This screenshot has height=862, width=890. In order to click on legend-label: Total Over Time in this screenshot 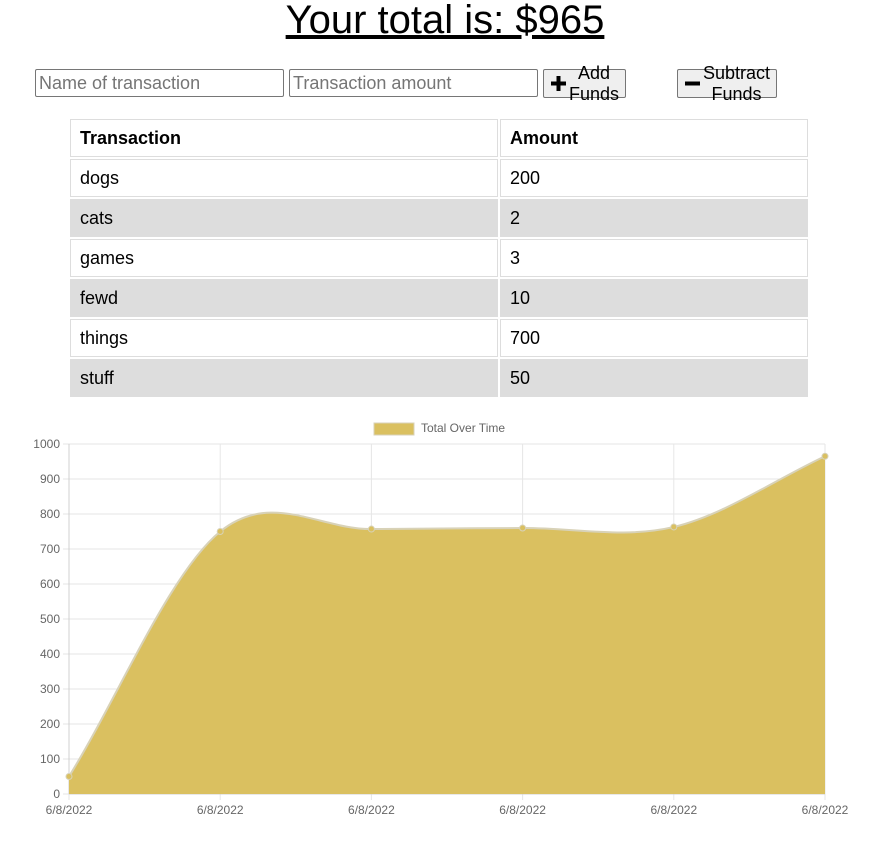, I will do `click(463, 428)`.